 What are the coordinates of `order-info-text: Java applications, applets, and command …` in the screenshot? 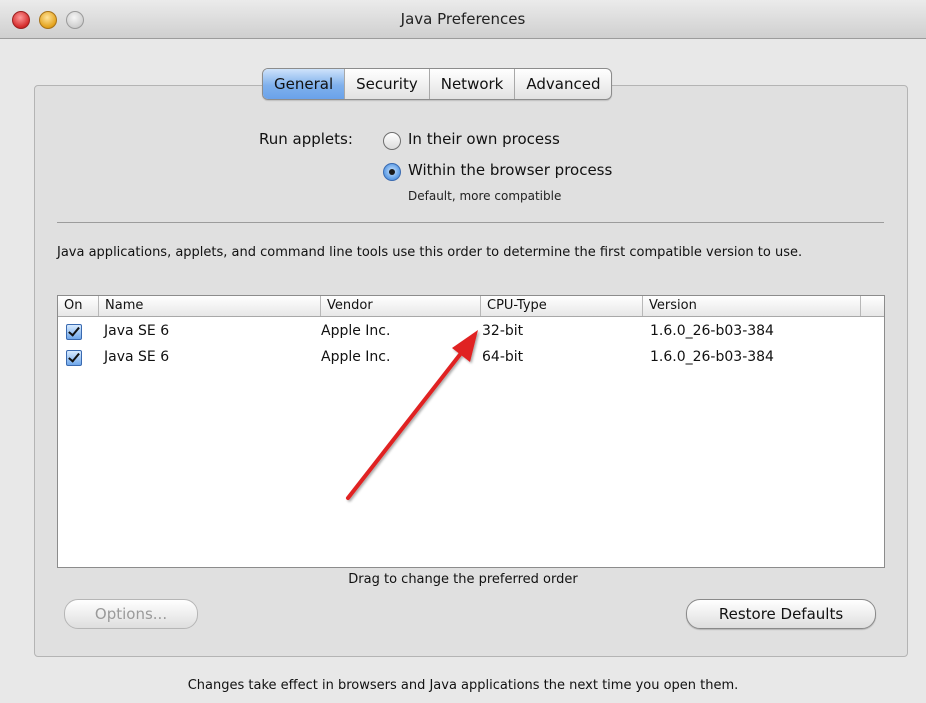 It's located at (430, 252).